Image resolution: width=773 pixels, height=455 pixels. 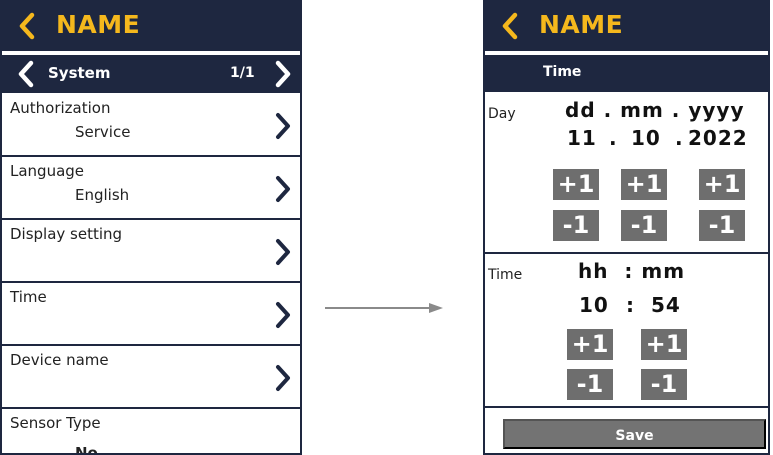 What do you see at coordinates (626, 333) in the screenshot?
I see `time-editor: Time hh : mm 10 : 54 +1 +1 -1 -1` at bounding box center [626, 333].